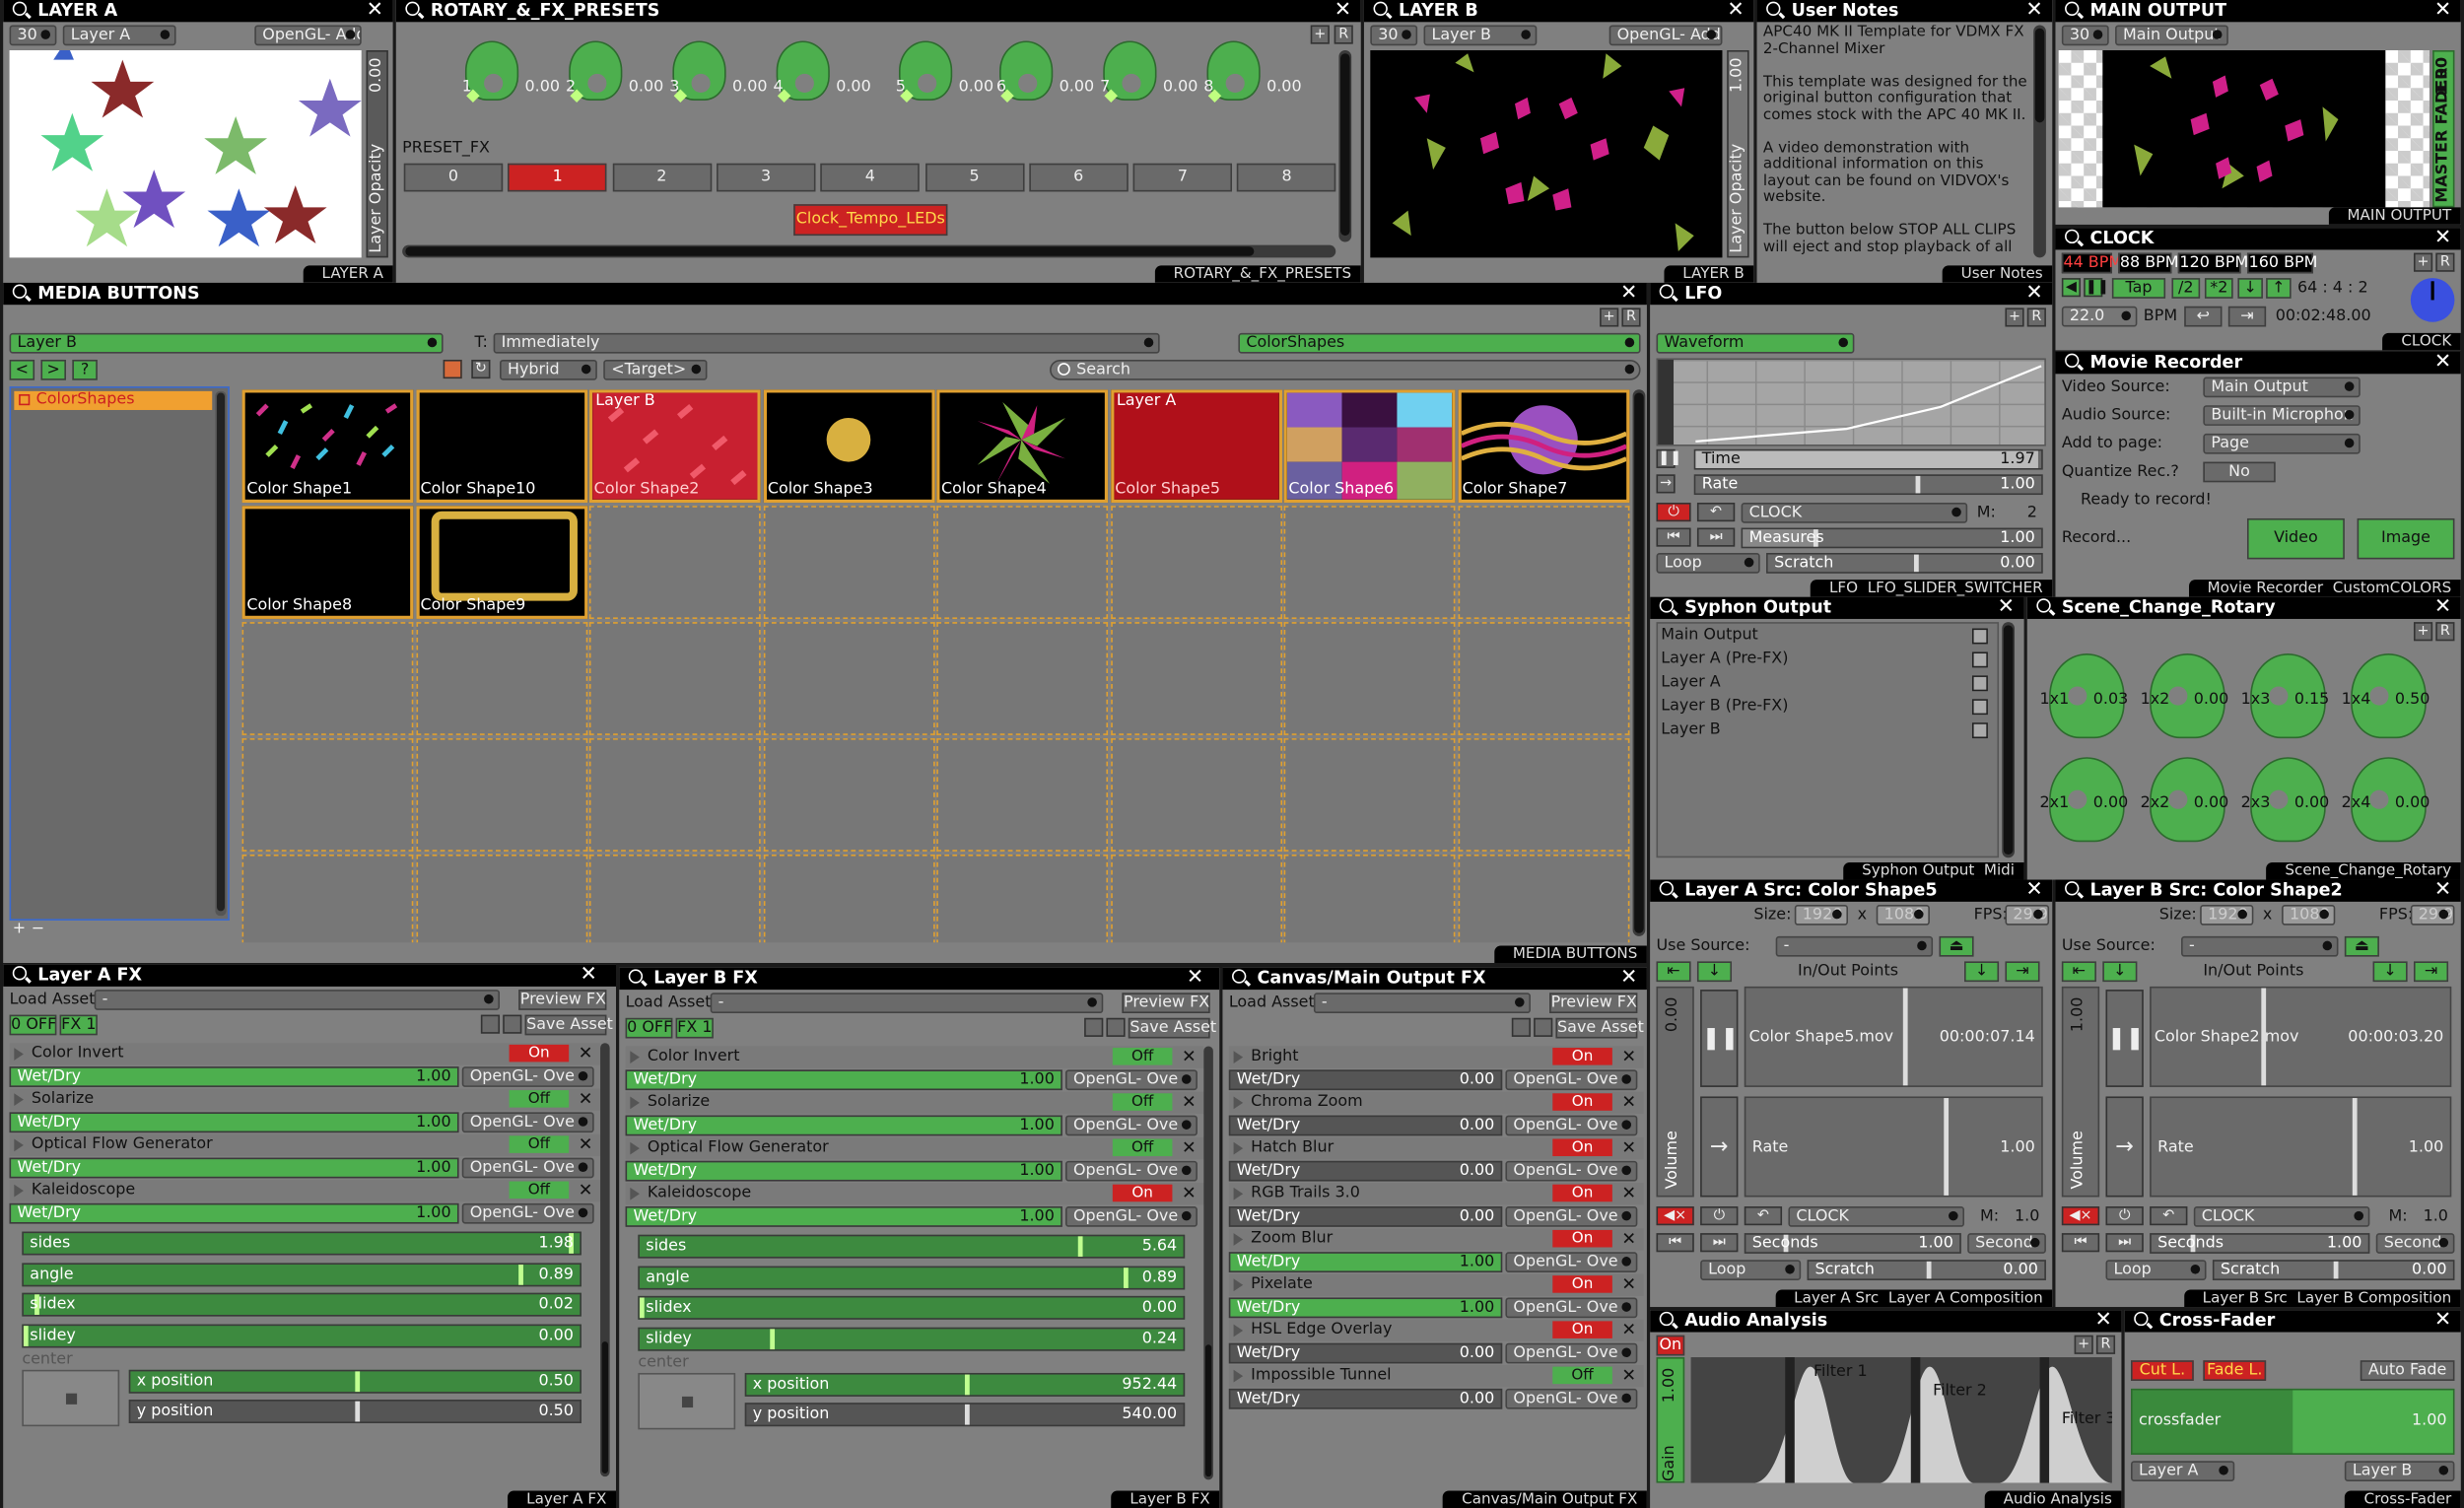 This screenshot has height=1508, width=2464. What do you see at coordinates (348, 274) in the screenshot?
I see `window-tab: LAYER A` at bounding box center [348, 274].